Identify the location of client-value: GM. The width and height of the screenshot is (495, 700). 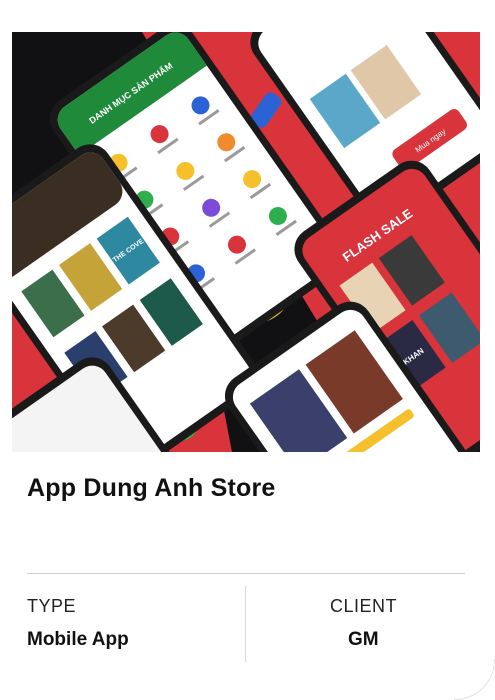
(363, 639).